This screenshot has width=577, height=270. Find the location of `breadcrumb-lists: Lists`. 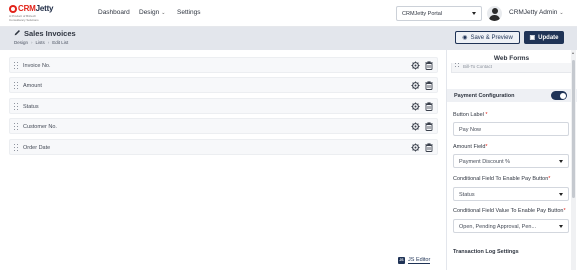

breadcrumb-lists: Lists is located at coordinates (40, 42).